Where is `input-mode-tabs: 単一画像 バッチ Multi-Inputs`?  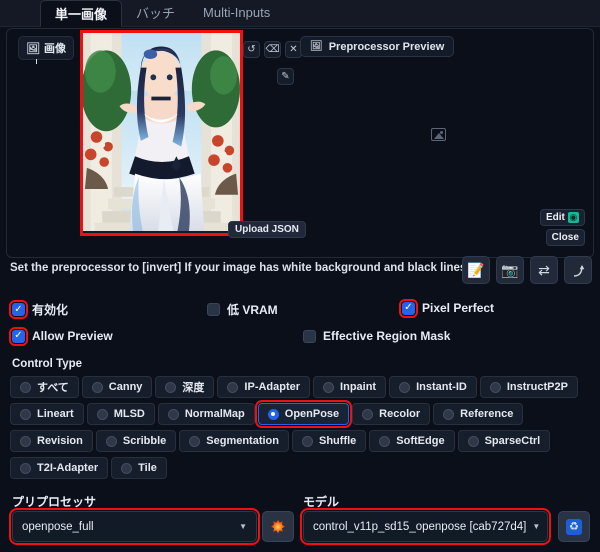
input-mode-tabs: 単一画像 バッチ Multi-Inputs is located at coordinates (300, 13).